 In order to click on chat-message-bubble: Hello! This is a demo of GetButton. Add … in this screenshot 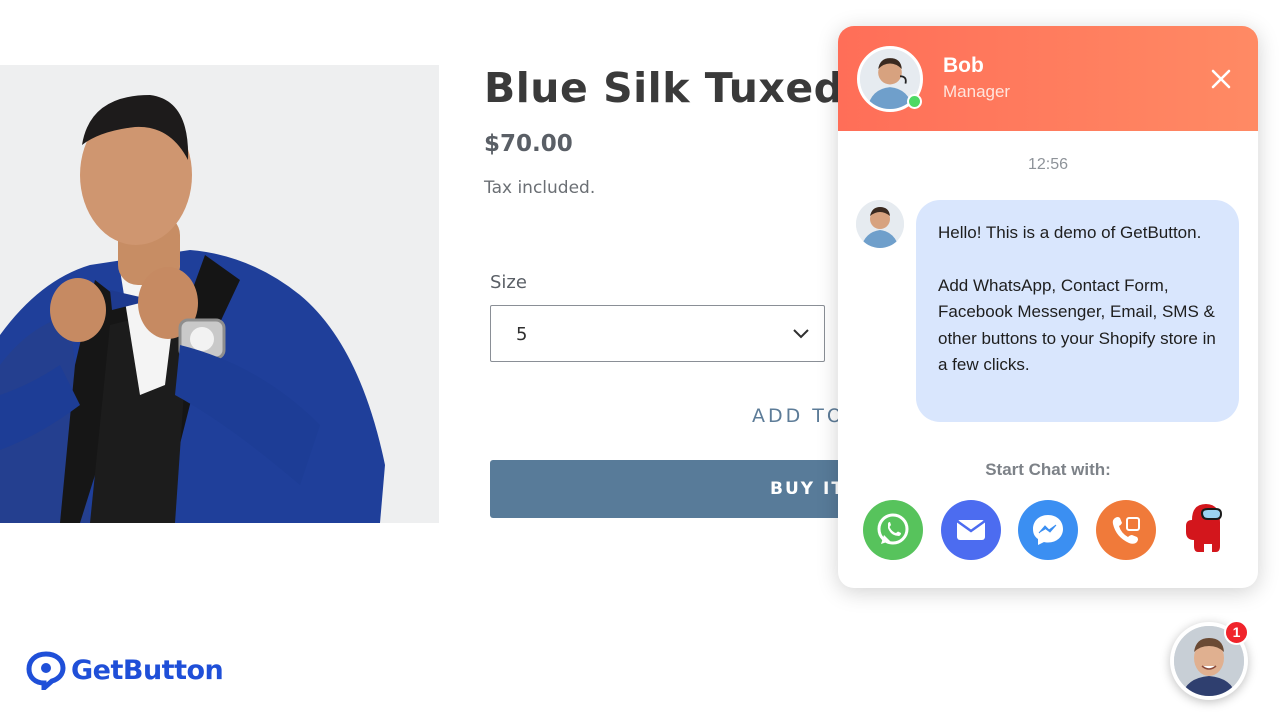, I will do `click(1077, 311)`.